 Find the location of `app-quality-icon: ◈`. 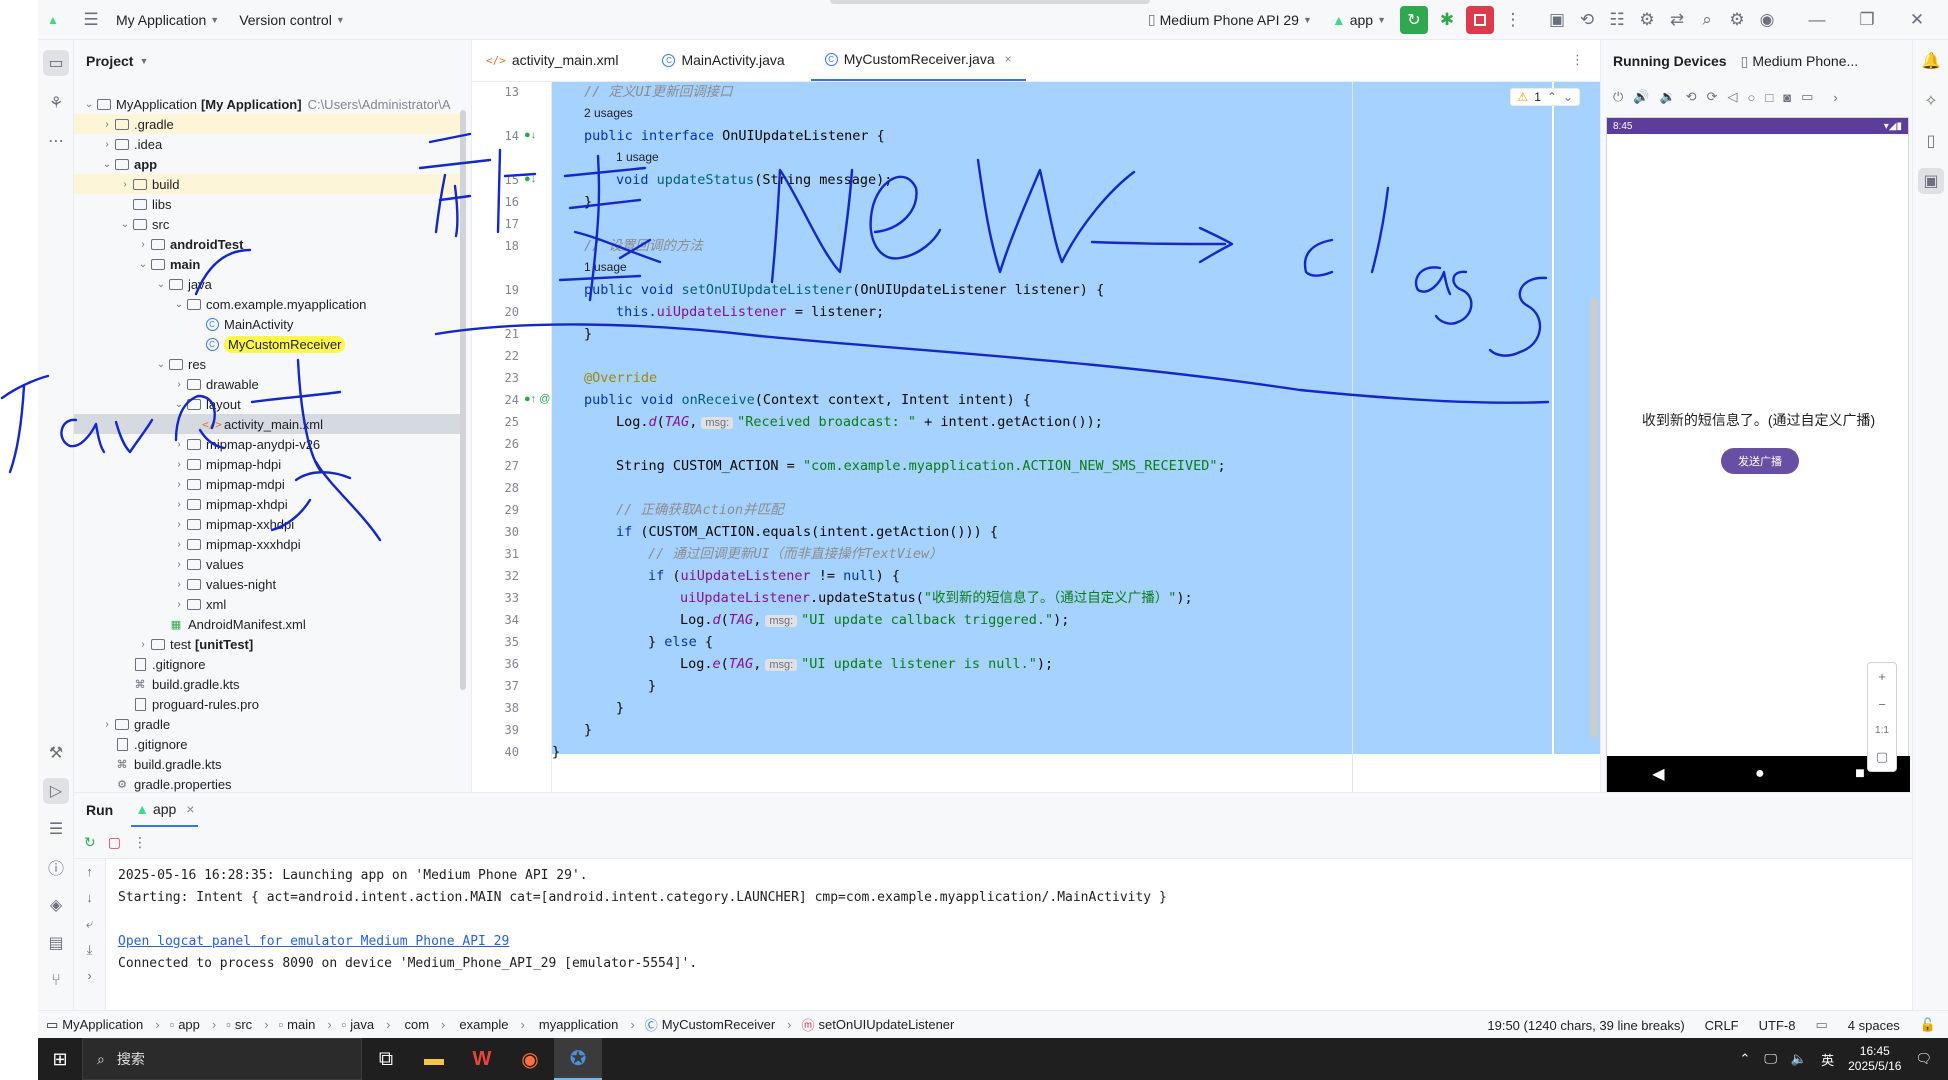

app-quality-icon: ◈ is located at coordinates (56, 905).